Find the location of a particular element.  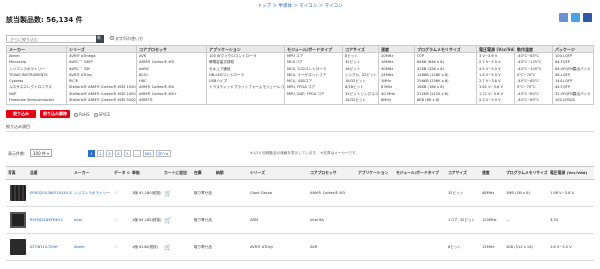

page-link: 次へ ▸ is located at coordinates (163, 153).